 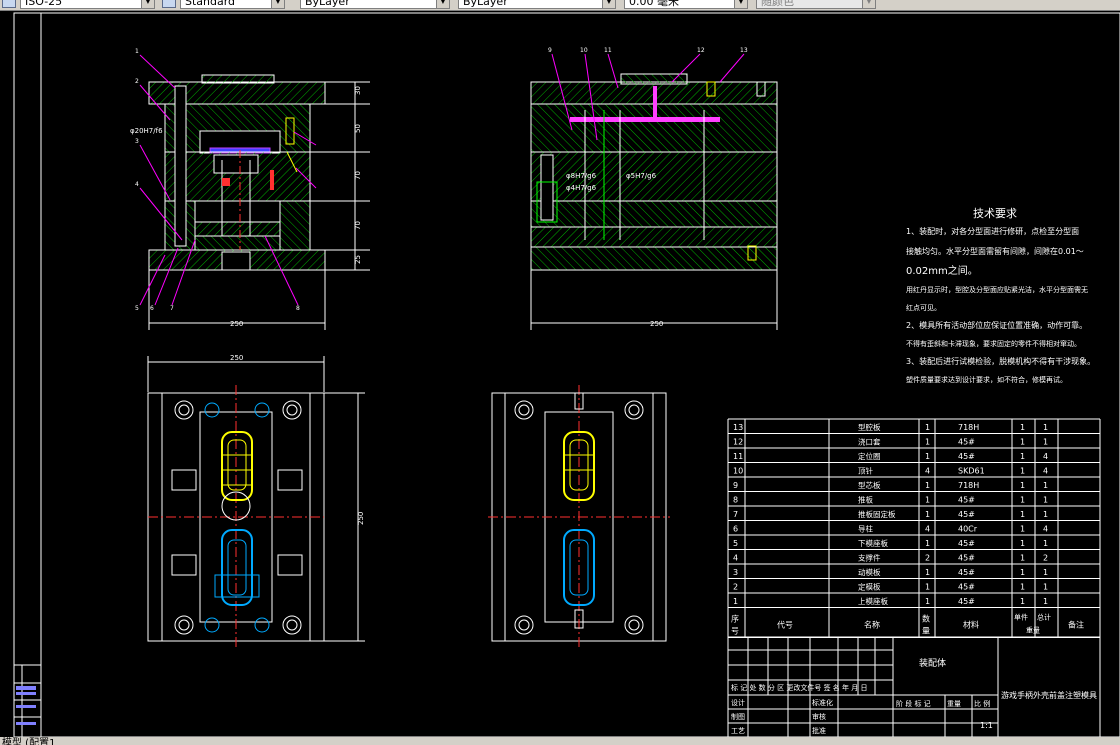 What do you see at coordinates (735, 485) in the screenshot?
I see `bom-row-no: 9` at bounding box center [735, 485].